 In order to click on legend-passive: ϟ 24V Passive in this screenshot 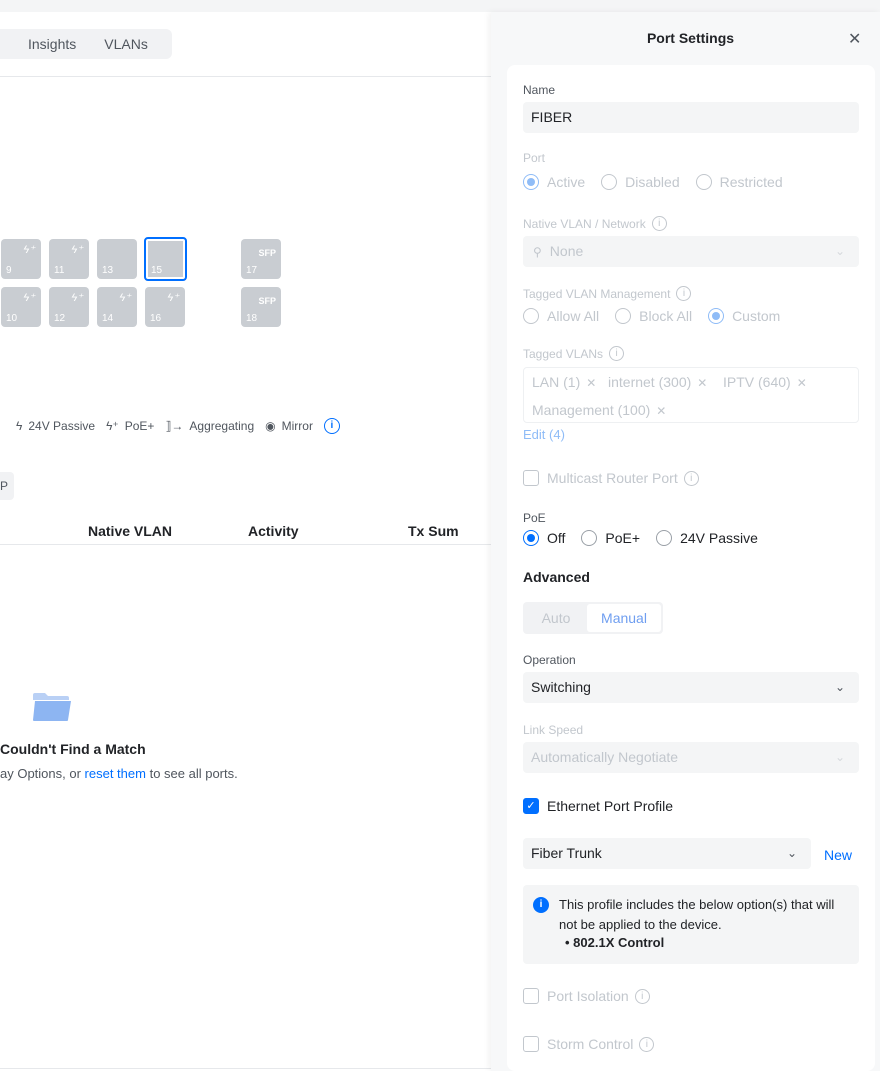, I will do `click(55, 426)`.